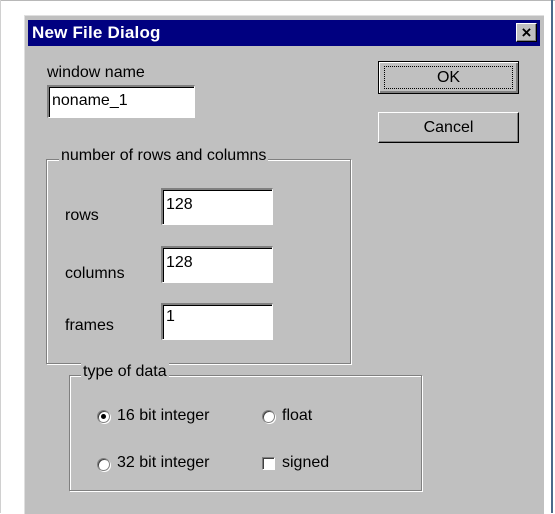 The width and height of the screenshot is (555, 514). I want to click on radio-32bit-integer, so click(103, 464).